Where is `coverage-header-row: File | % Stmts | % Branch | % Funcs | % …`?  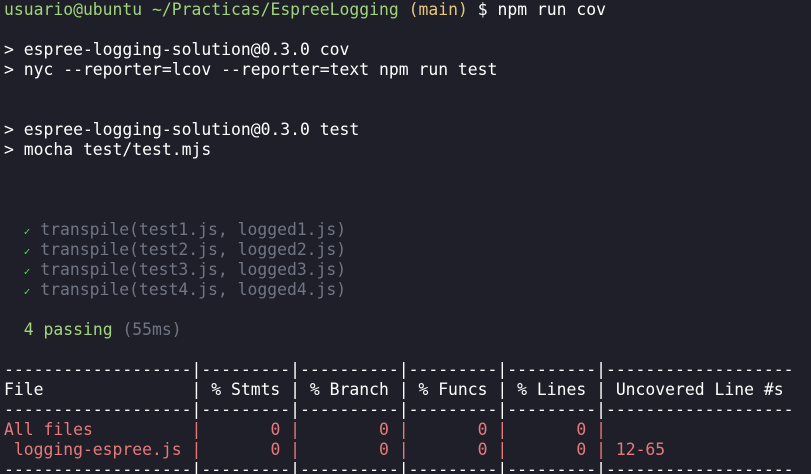 coverage-header-row: File | % Stmts | % Branch | % Funcs | % … is located at coordinates (399, 389).